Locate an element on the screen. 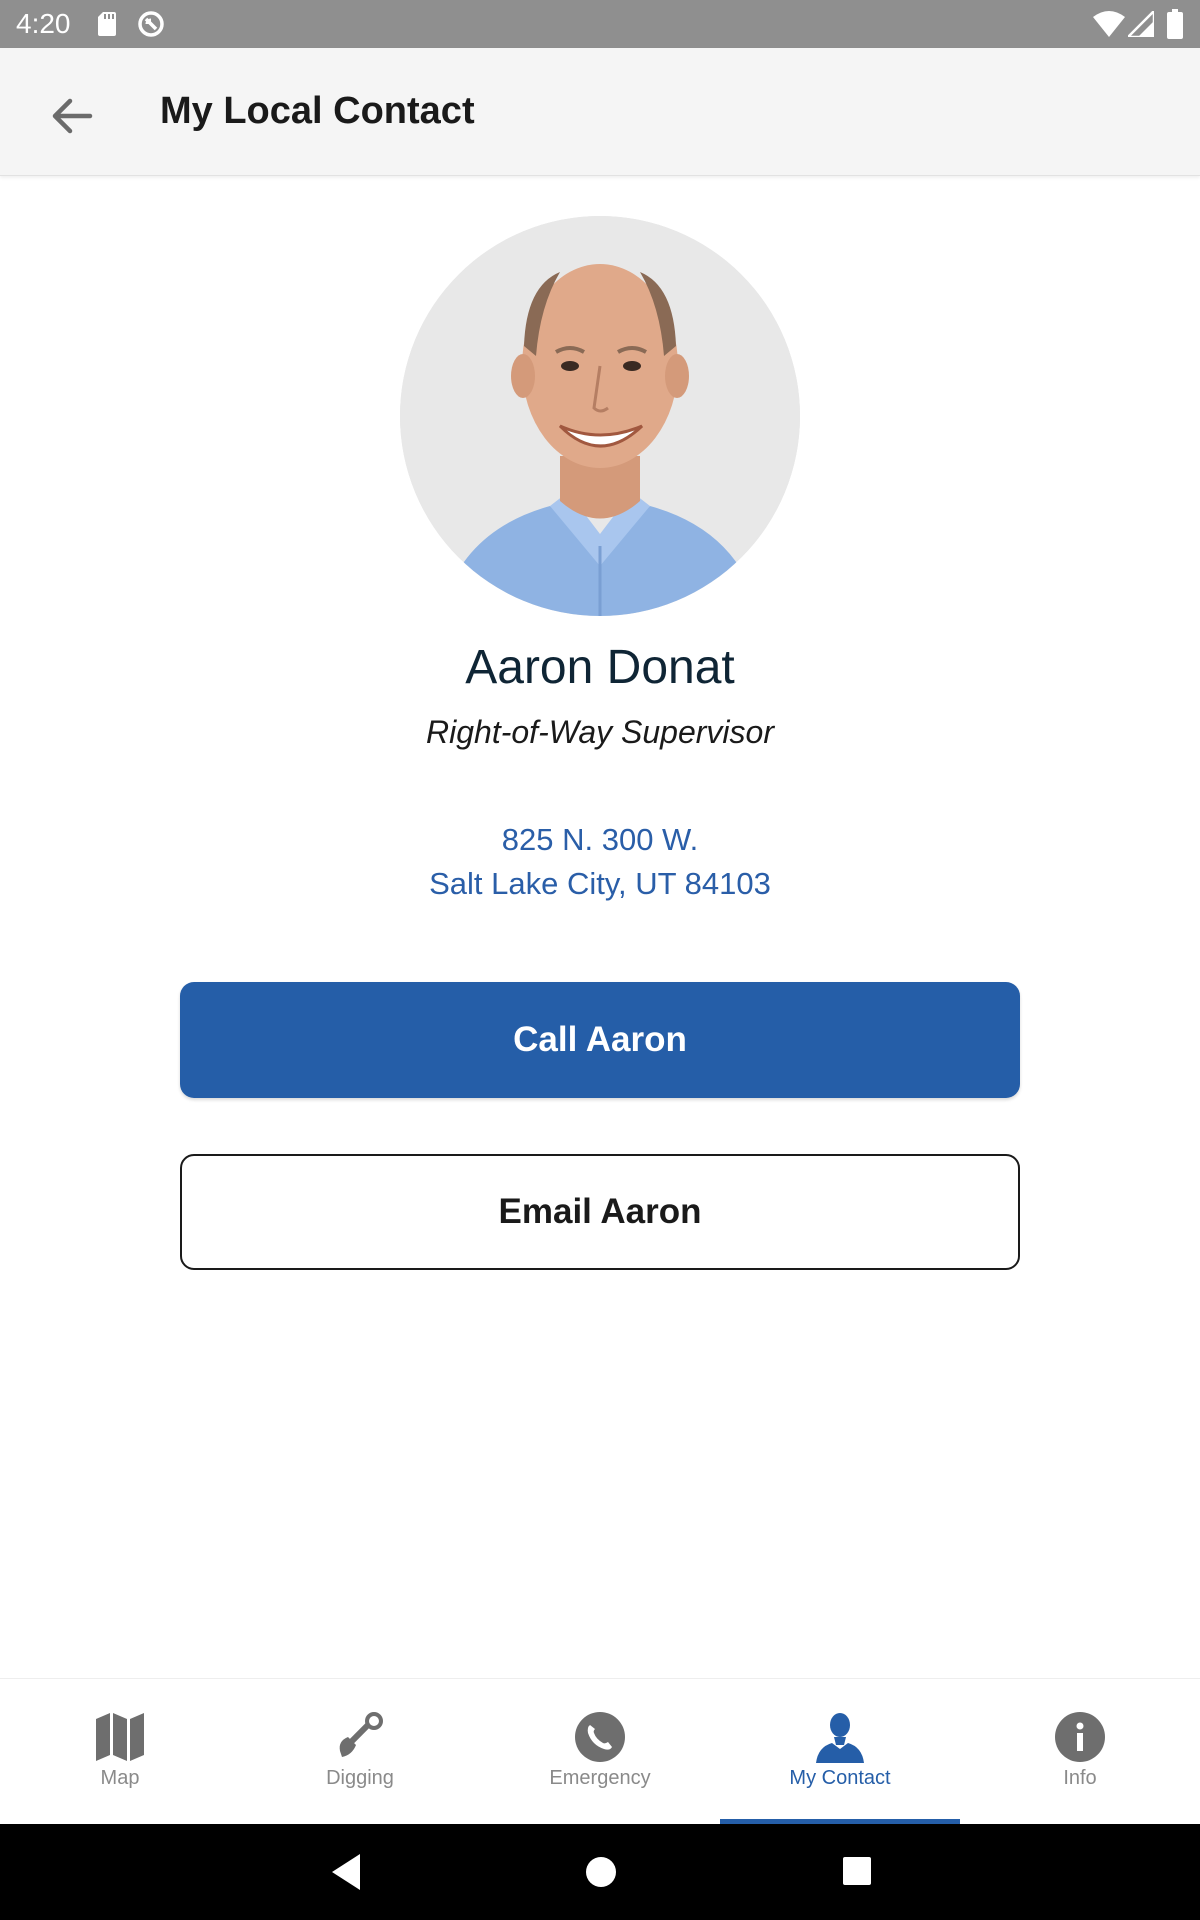  system-home-icon is located at coordinates (601, 1872).